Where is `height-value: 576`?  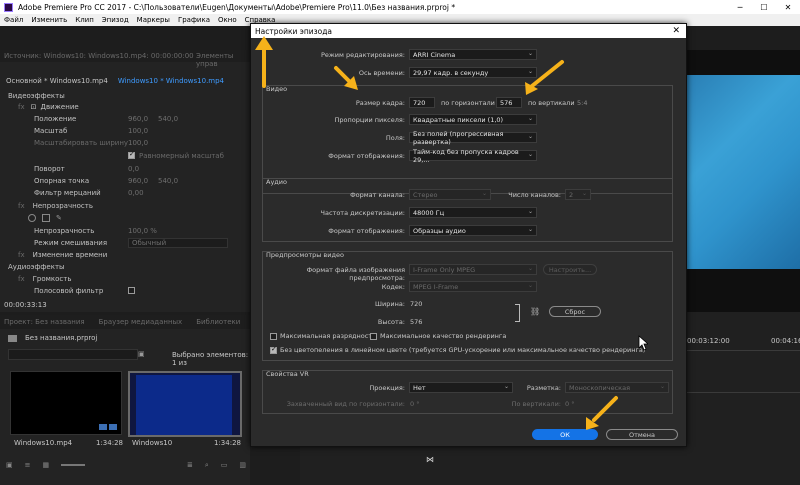
height-value: 576 is located at coordinates (416, 322).